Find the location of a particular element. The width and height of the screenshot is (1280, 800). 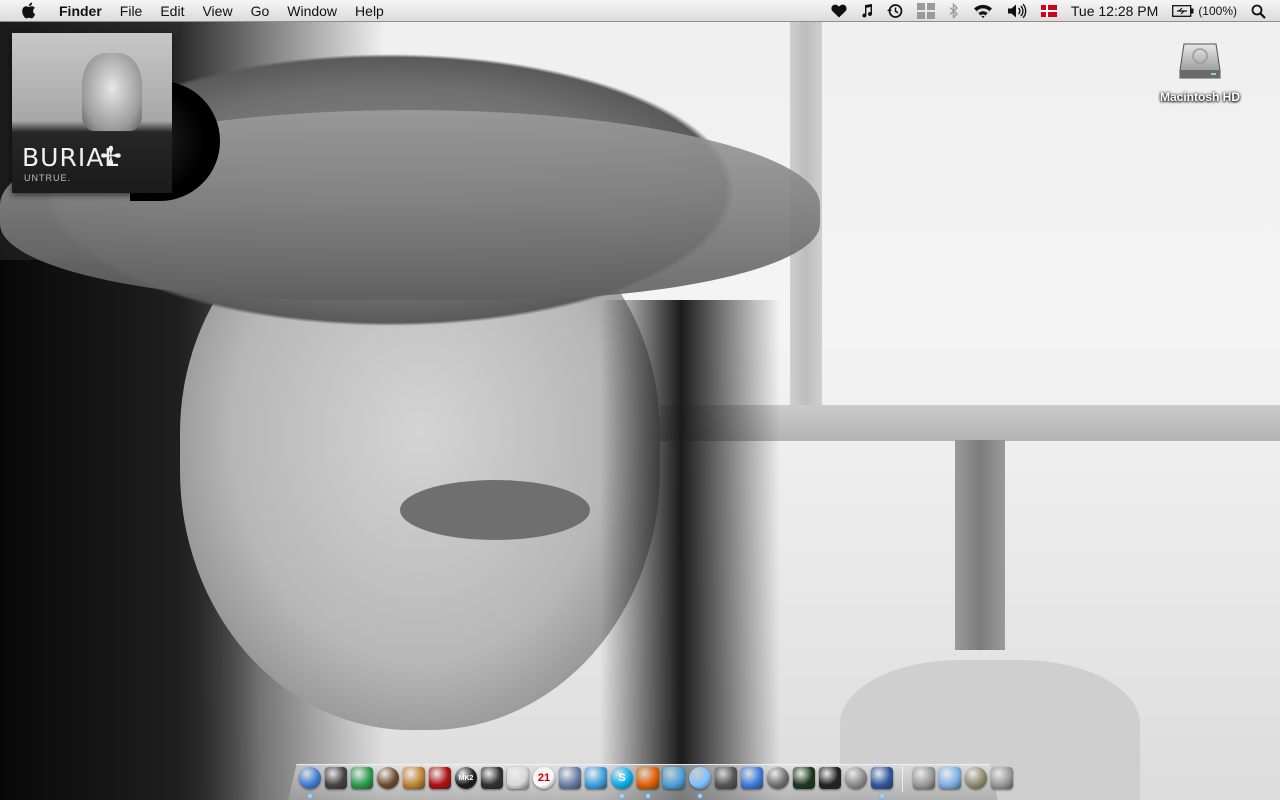

album-cover: BURIAL ✢ UNTRUE. is located at coordinates (92, 113).